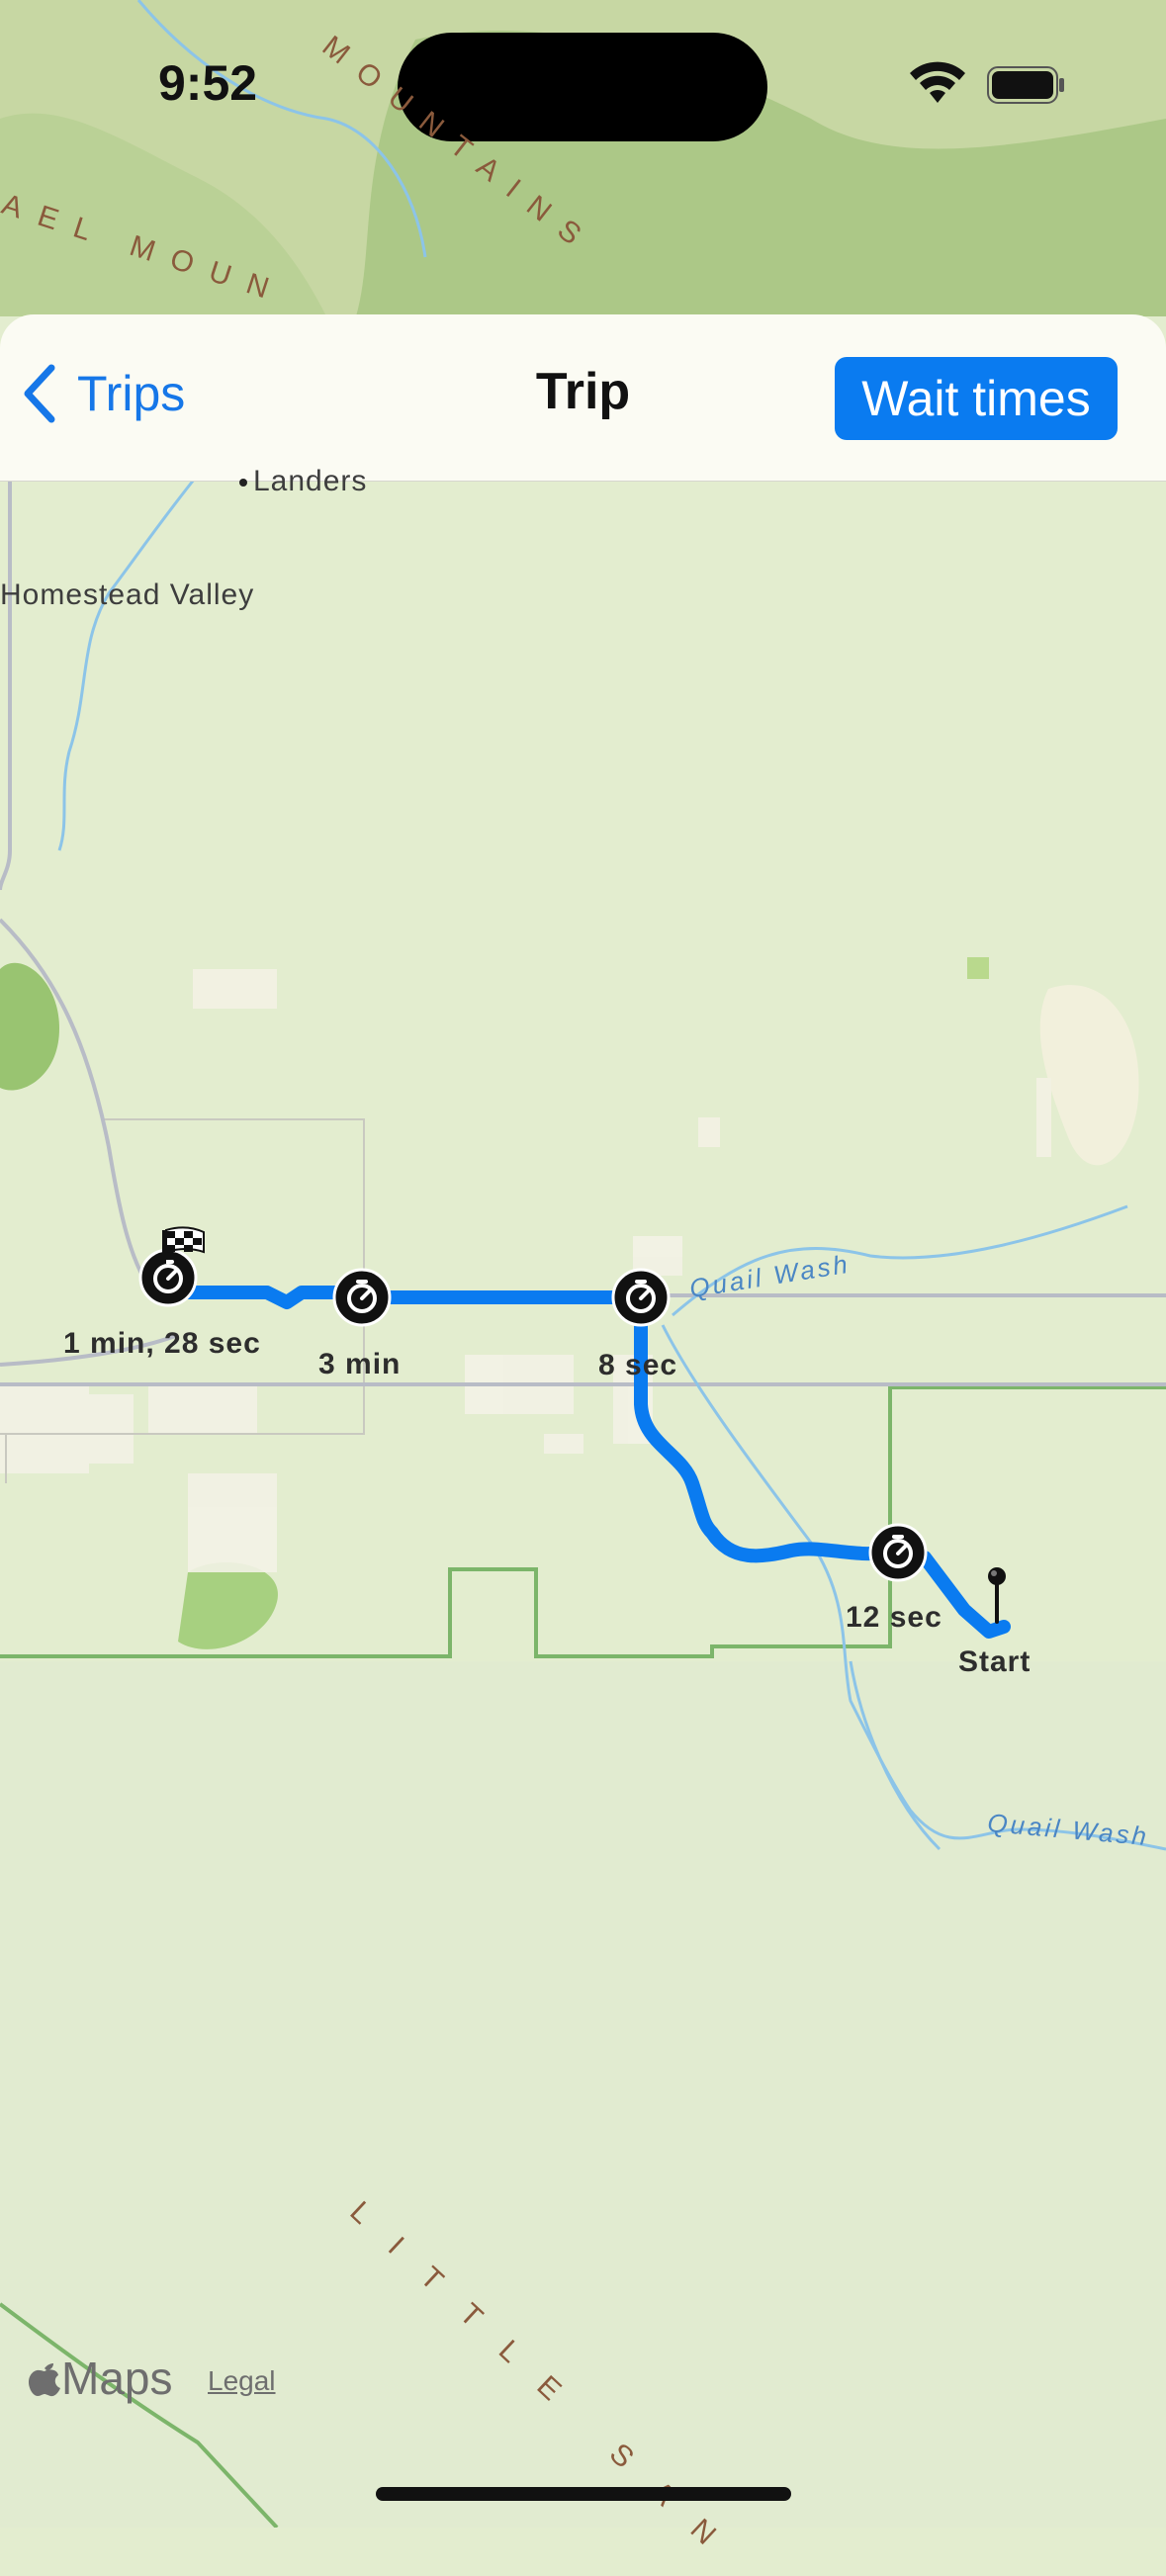 This screenshot has height=2576, width=1166. Describe the element at coordinates (44, 2380) in the screenshot. I see `apple-logo-icon` at that location.